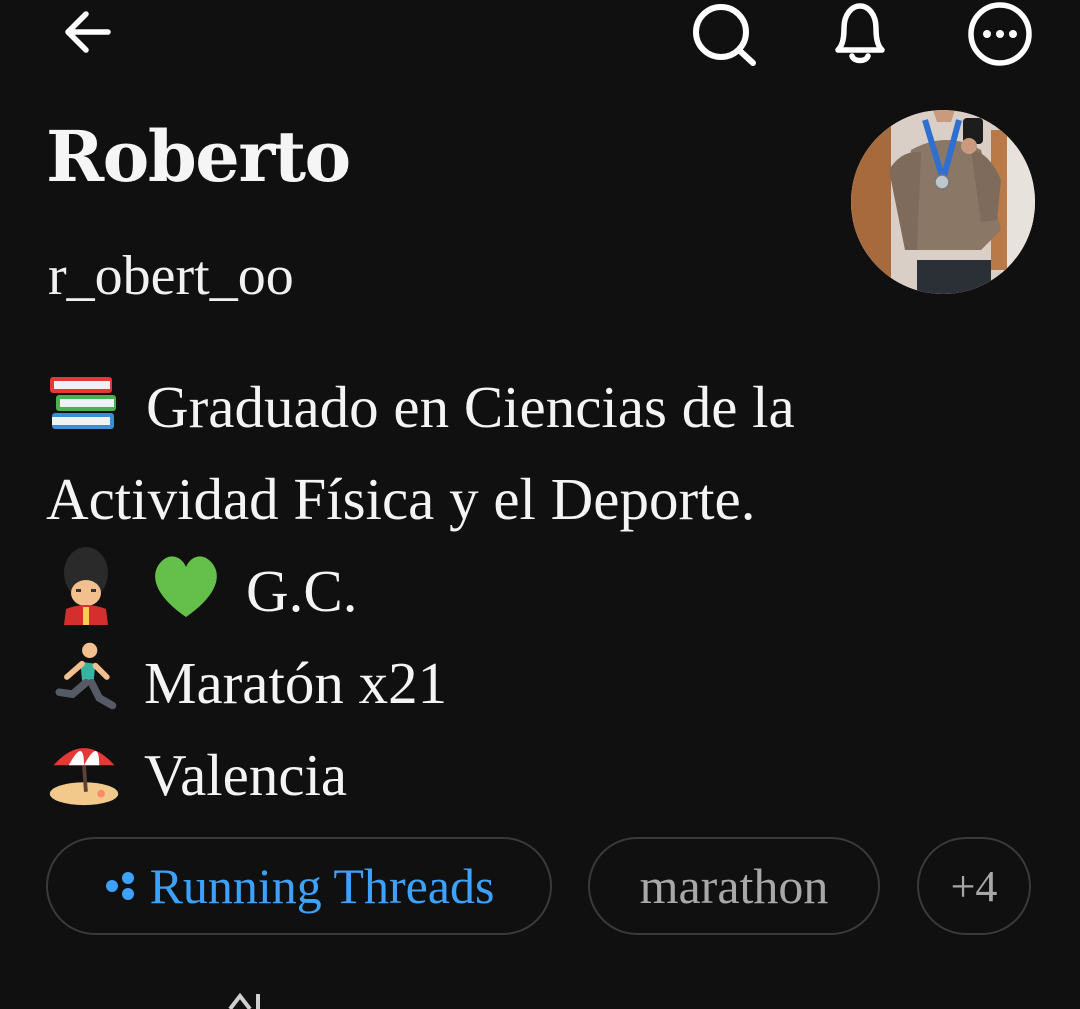 This screenshot has width=1080, height=1009. I want to click on bio-text-marathon: Maratón x21, so click(296, 683).